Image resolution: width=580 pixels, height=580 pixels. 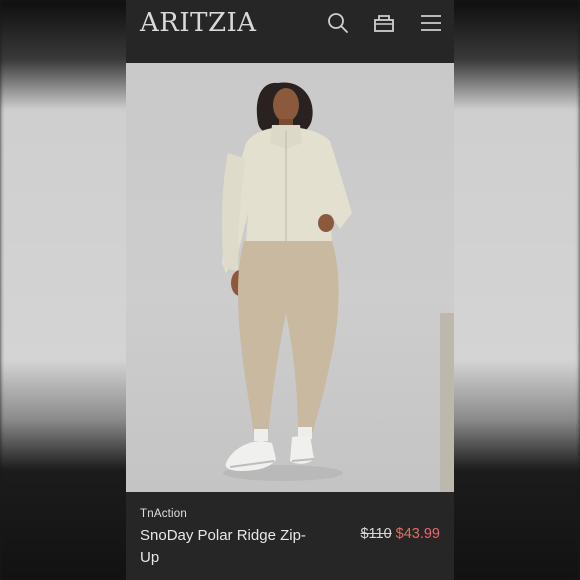 I want to click on search-icon, so click(x=338, y=23).